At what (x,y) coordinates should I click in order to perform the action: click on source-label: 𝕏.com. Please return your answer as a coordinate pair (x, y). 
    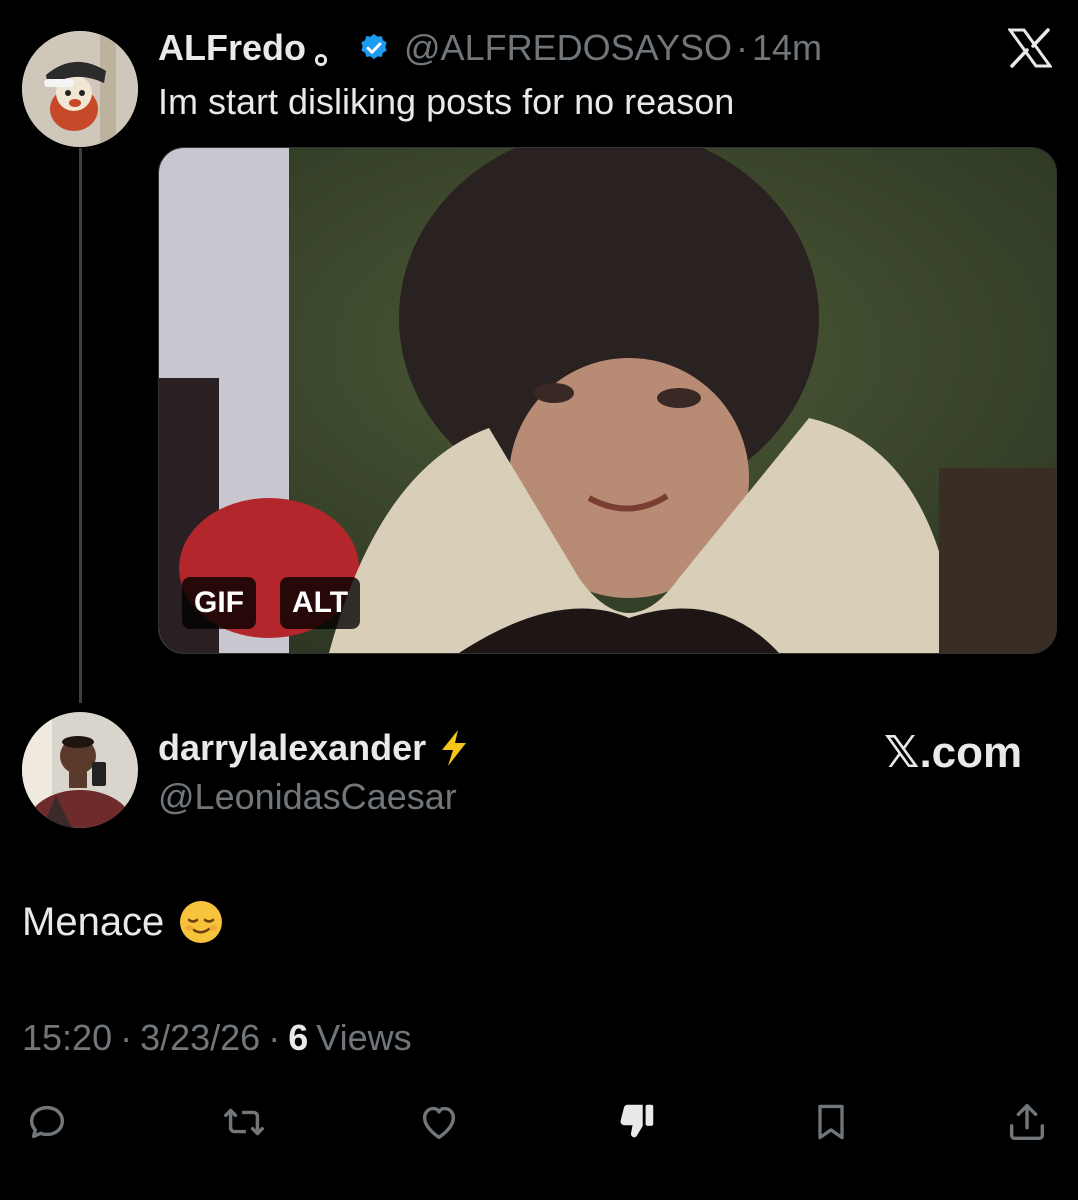
    Looking at the image, I should click on (953, 752).